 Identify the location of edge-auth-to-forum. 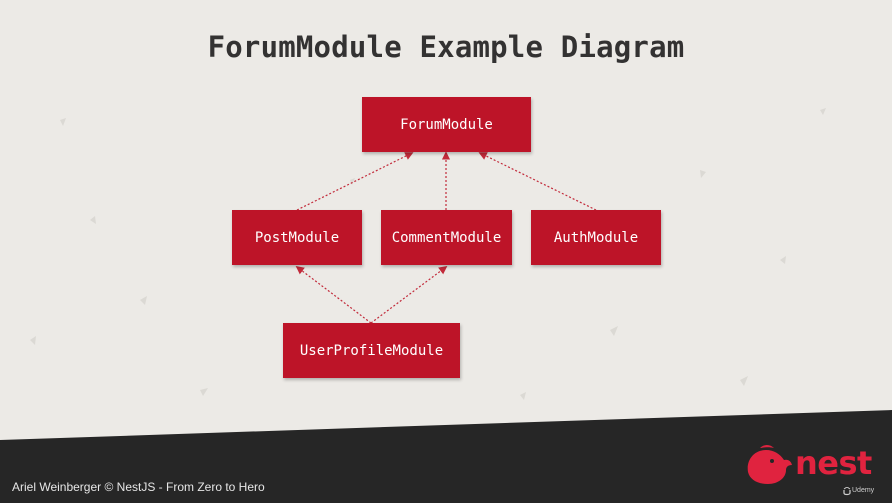
(537, 181).